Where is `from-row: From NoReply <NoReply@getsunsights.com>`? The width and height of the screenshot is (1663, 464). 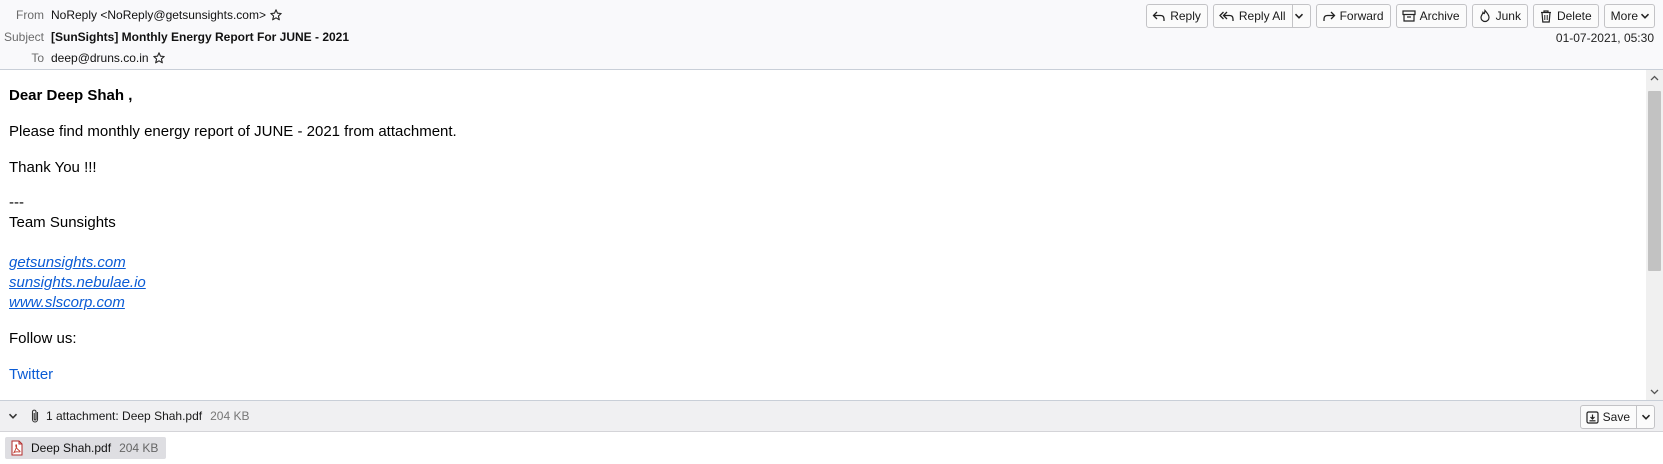
from-row: From NoReply <NoReply@getsunsights.com> is located at coordinates (141, 15).